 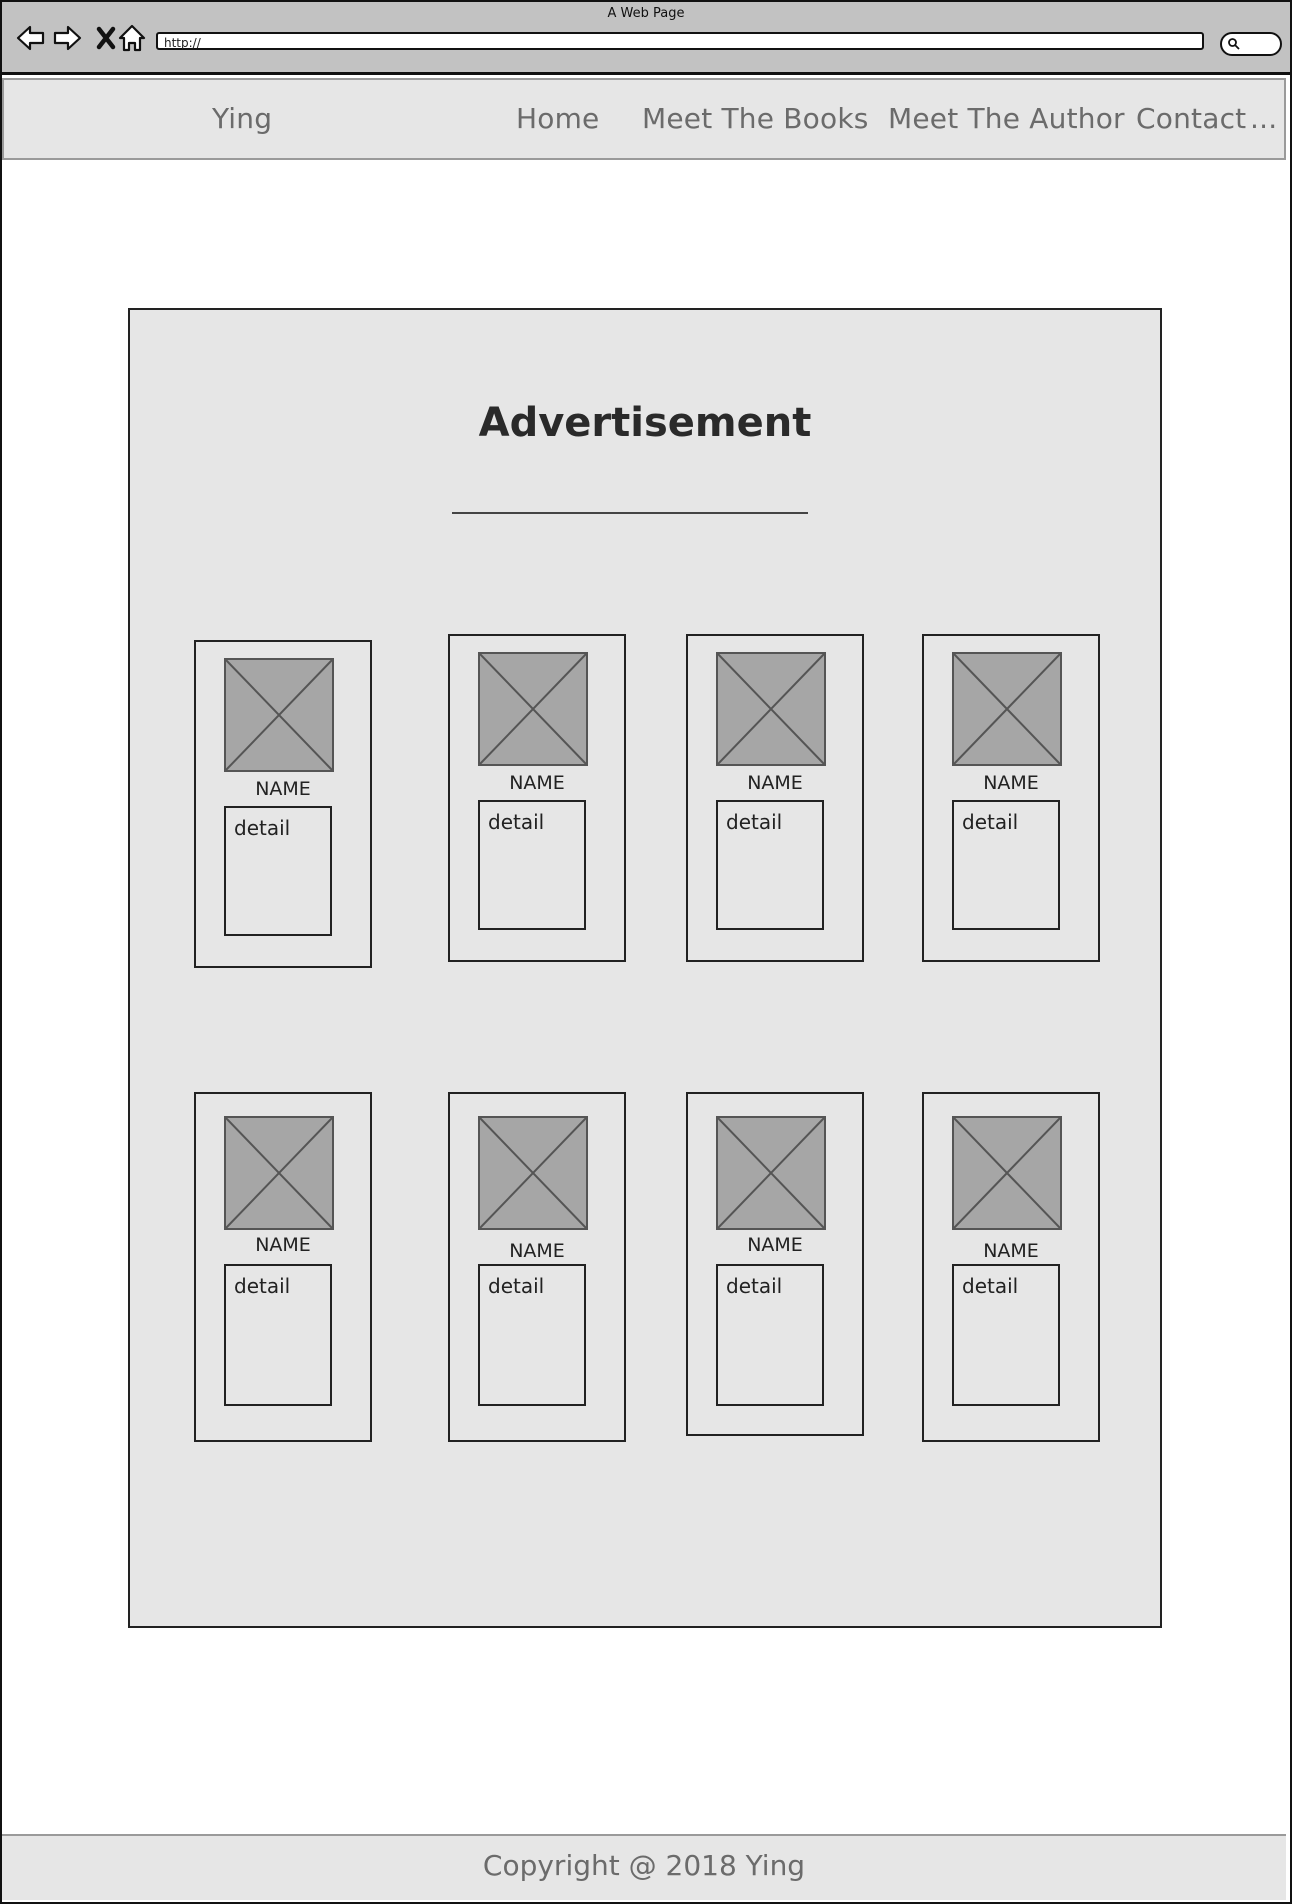 I want to click on url-input: http://, so click(x=680, y=41).